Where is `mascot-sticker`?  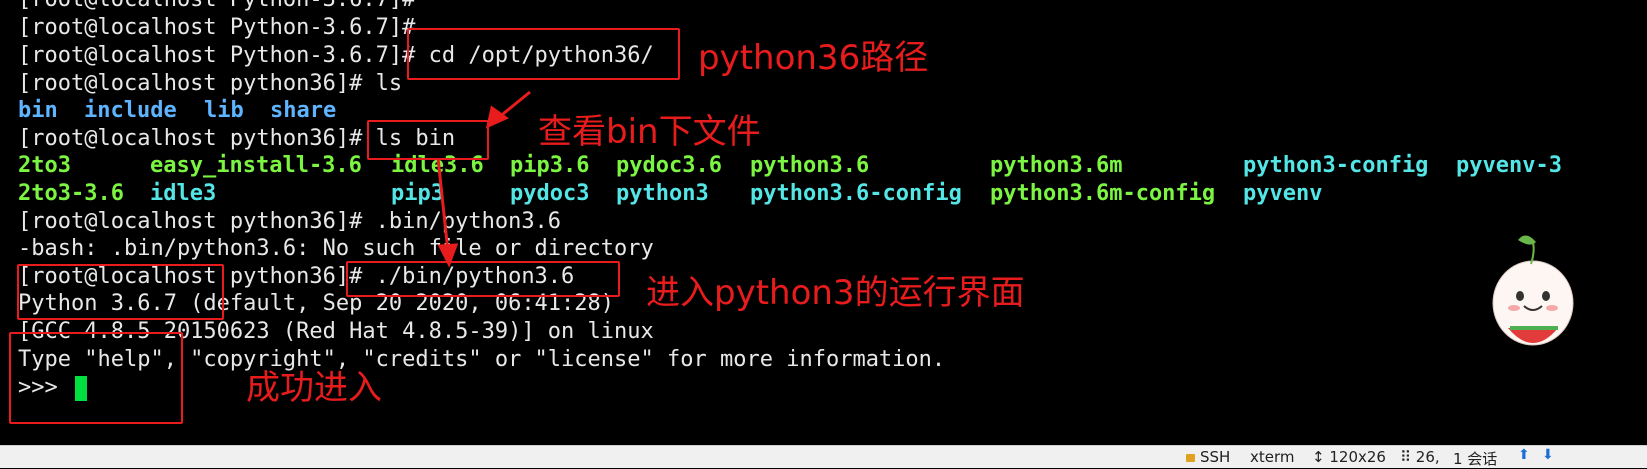 mascot-sticker is located at coordinates (1533, 290).